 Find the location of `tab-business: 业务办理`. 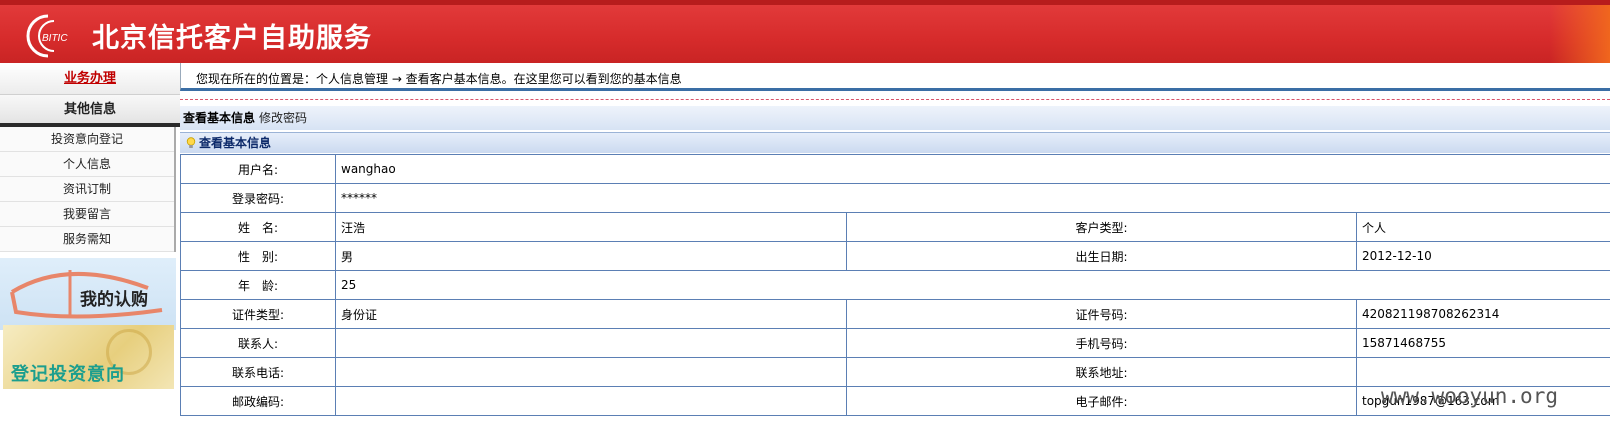

tab-business: 业务办理 is located at coordinates (90, 79).